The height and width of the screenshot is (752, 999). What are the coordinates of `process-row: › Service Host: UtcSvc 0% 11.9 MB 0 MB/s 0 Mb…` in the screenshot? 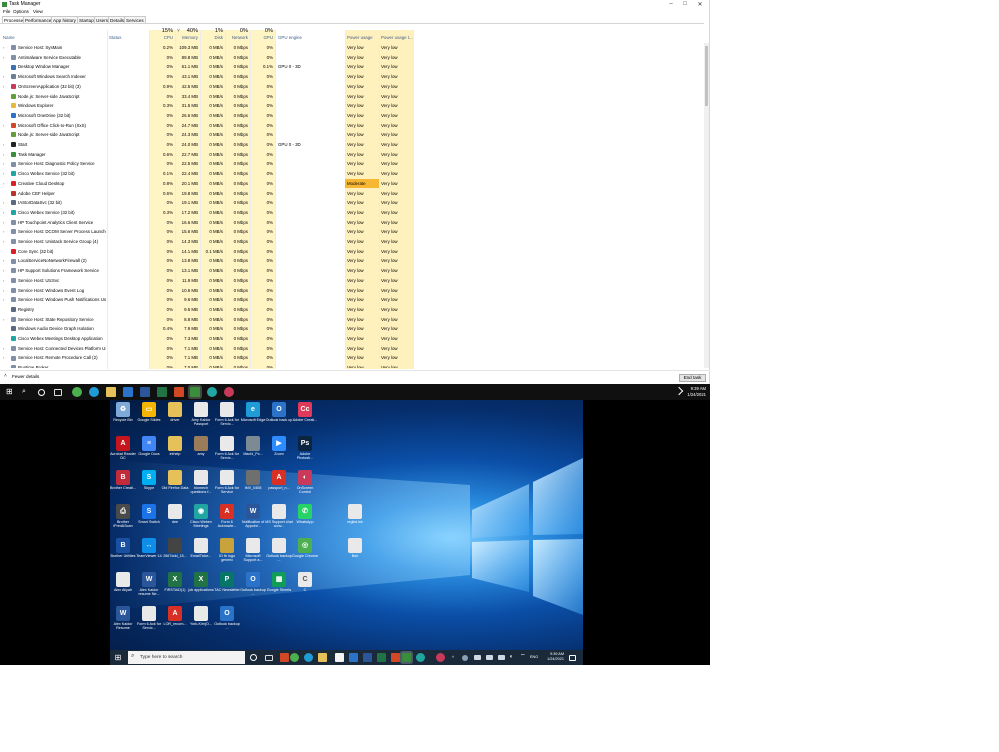 It's located at (352, 281).